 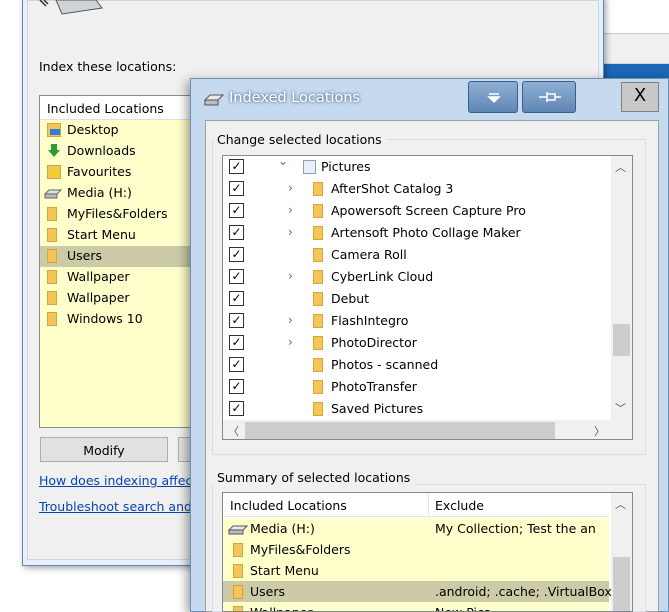 What do you see at coordinates (54, 172) in the screenshot?
I see `favourites-icon` at bounding box center [54, 172].